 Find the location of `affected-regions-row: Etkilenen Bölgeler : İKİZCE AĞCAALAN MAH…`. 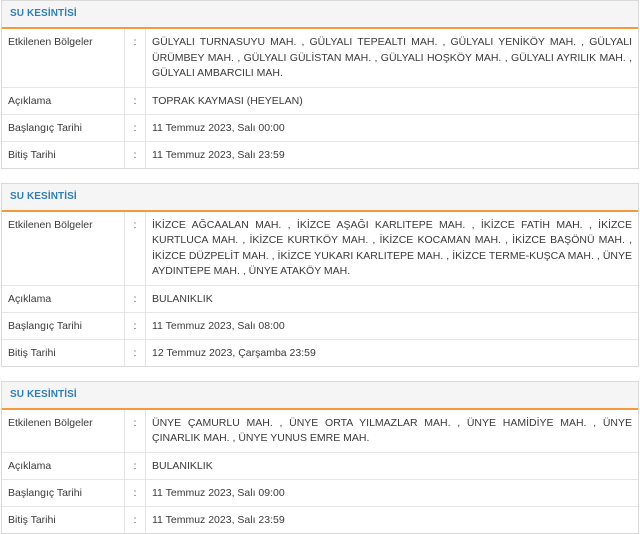

affected-regions-row: Etkilenen Bölgeler : İKİZCE AĞCAALAN MAH… is located at coordinates (320, 248).